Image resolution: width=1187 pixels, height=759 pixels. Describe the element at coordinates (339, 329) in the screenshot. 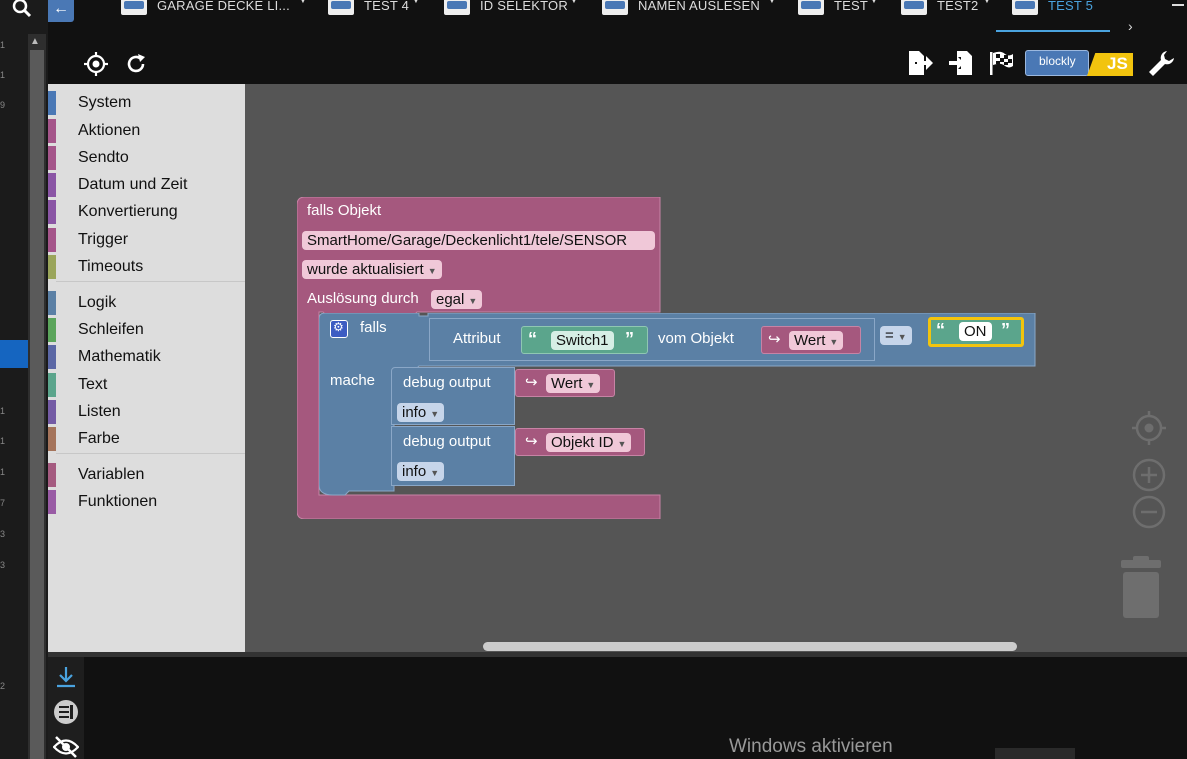

I see `gear-icon: ⚙` at that location.